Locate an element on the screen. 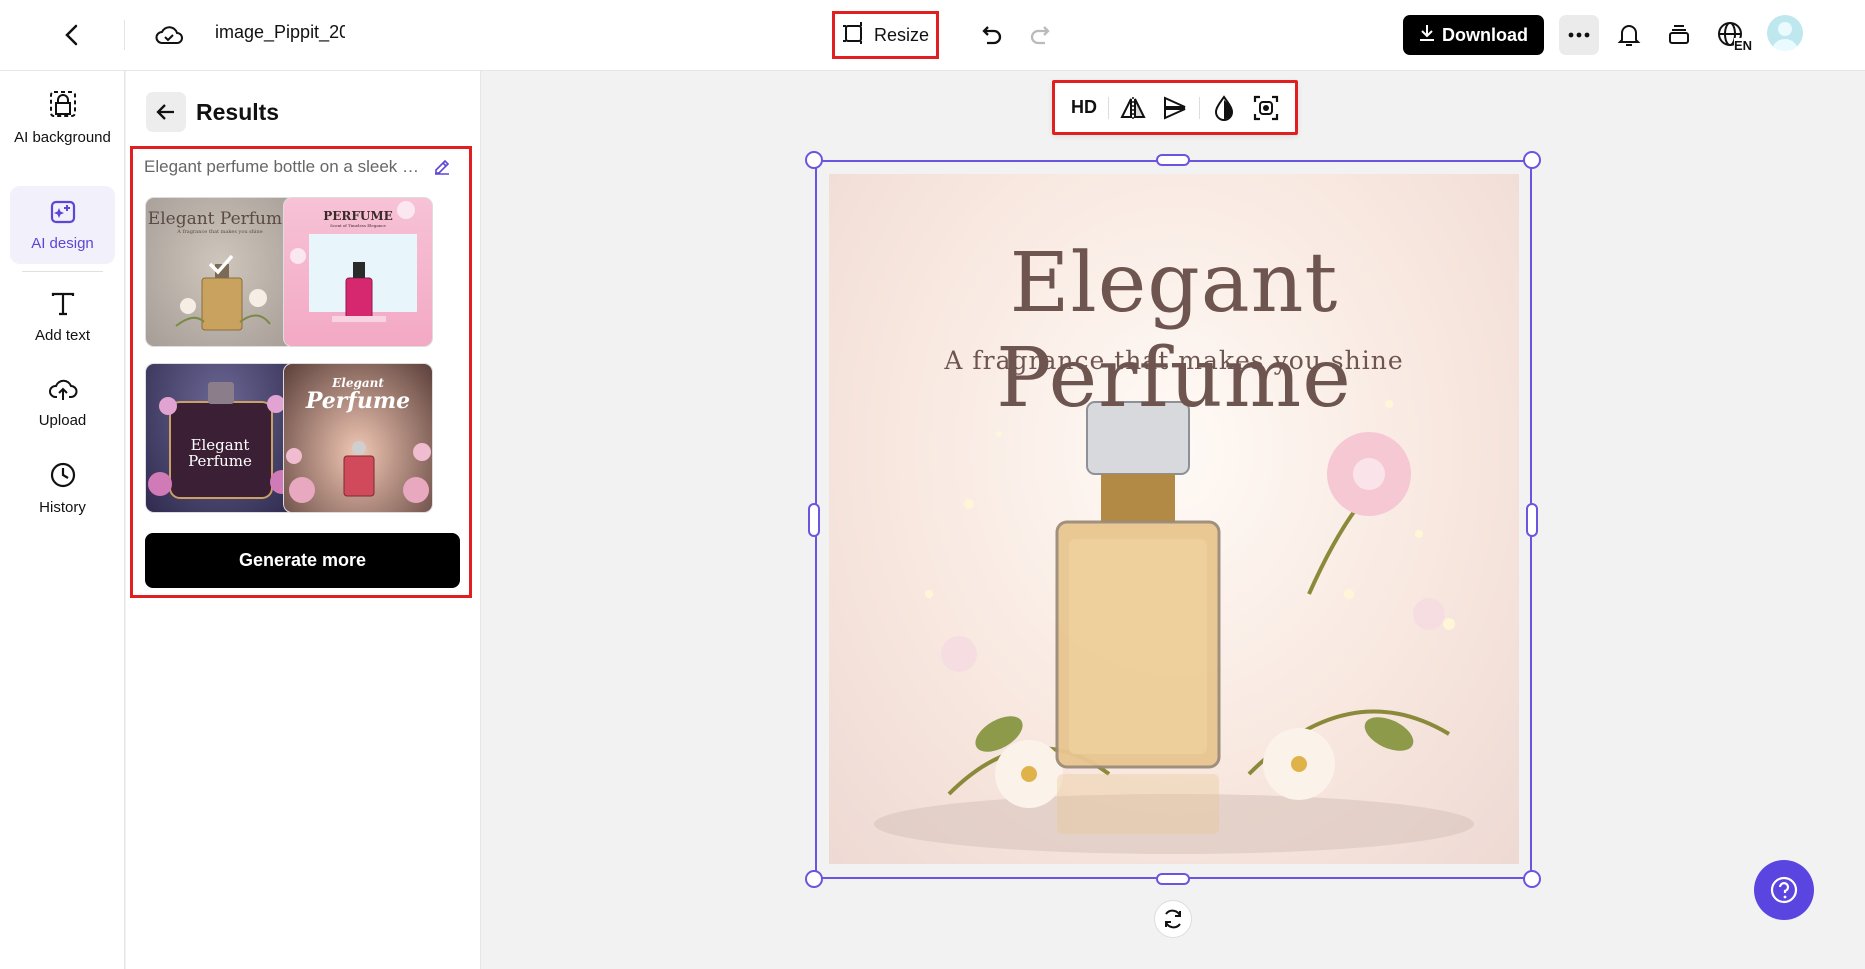 The height and width of the screenshot is (969, 1865). result-thumbnail-3: Elegant Perfume is located at coordinates (220, 438).